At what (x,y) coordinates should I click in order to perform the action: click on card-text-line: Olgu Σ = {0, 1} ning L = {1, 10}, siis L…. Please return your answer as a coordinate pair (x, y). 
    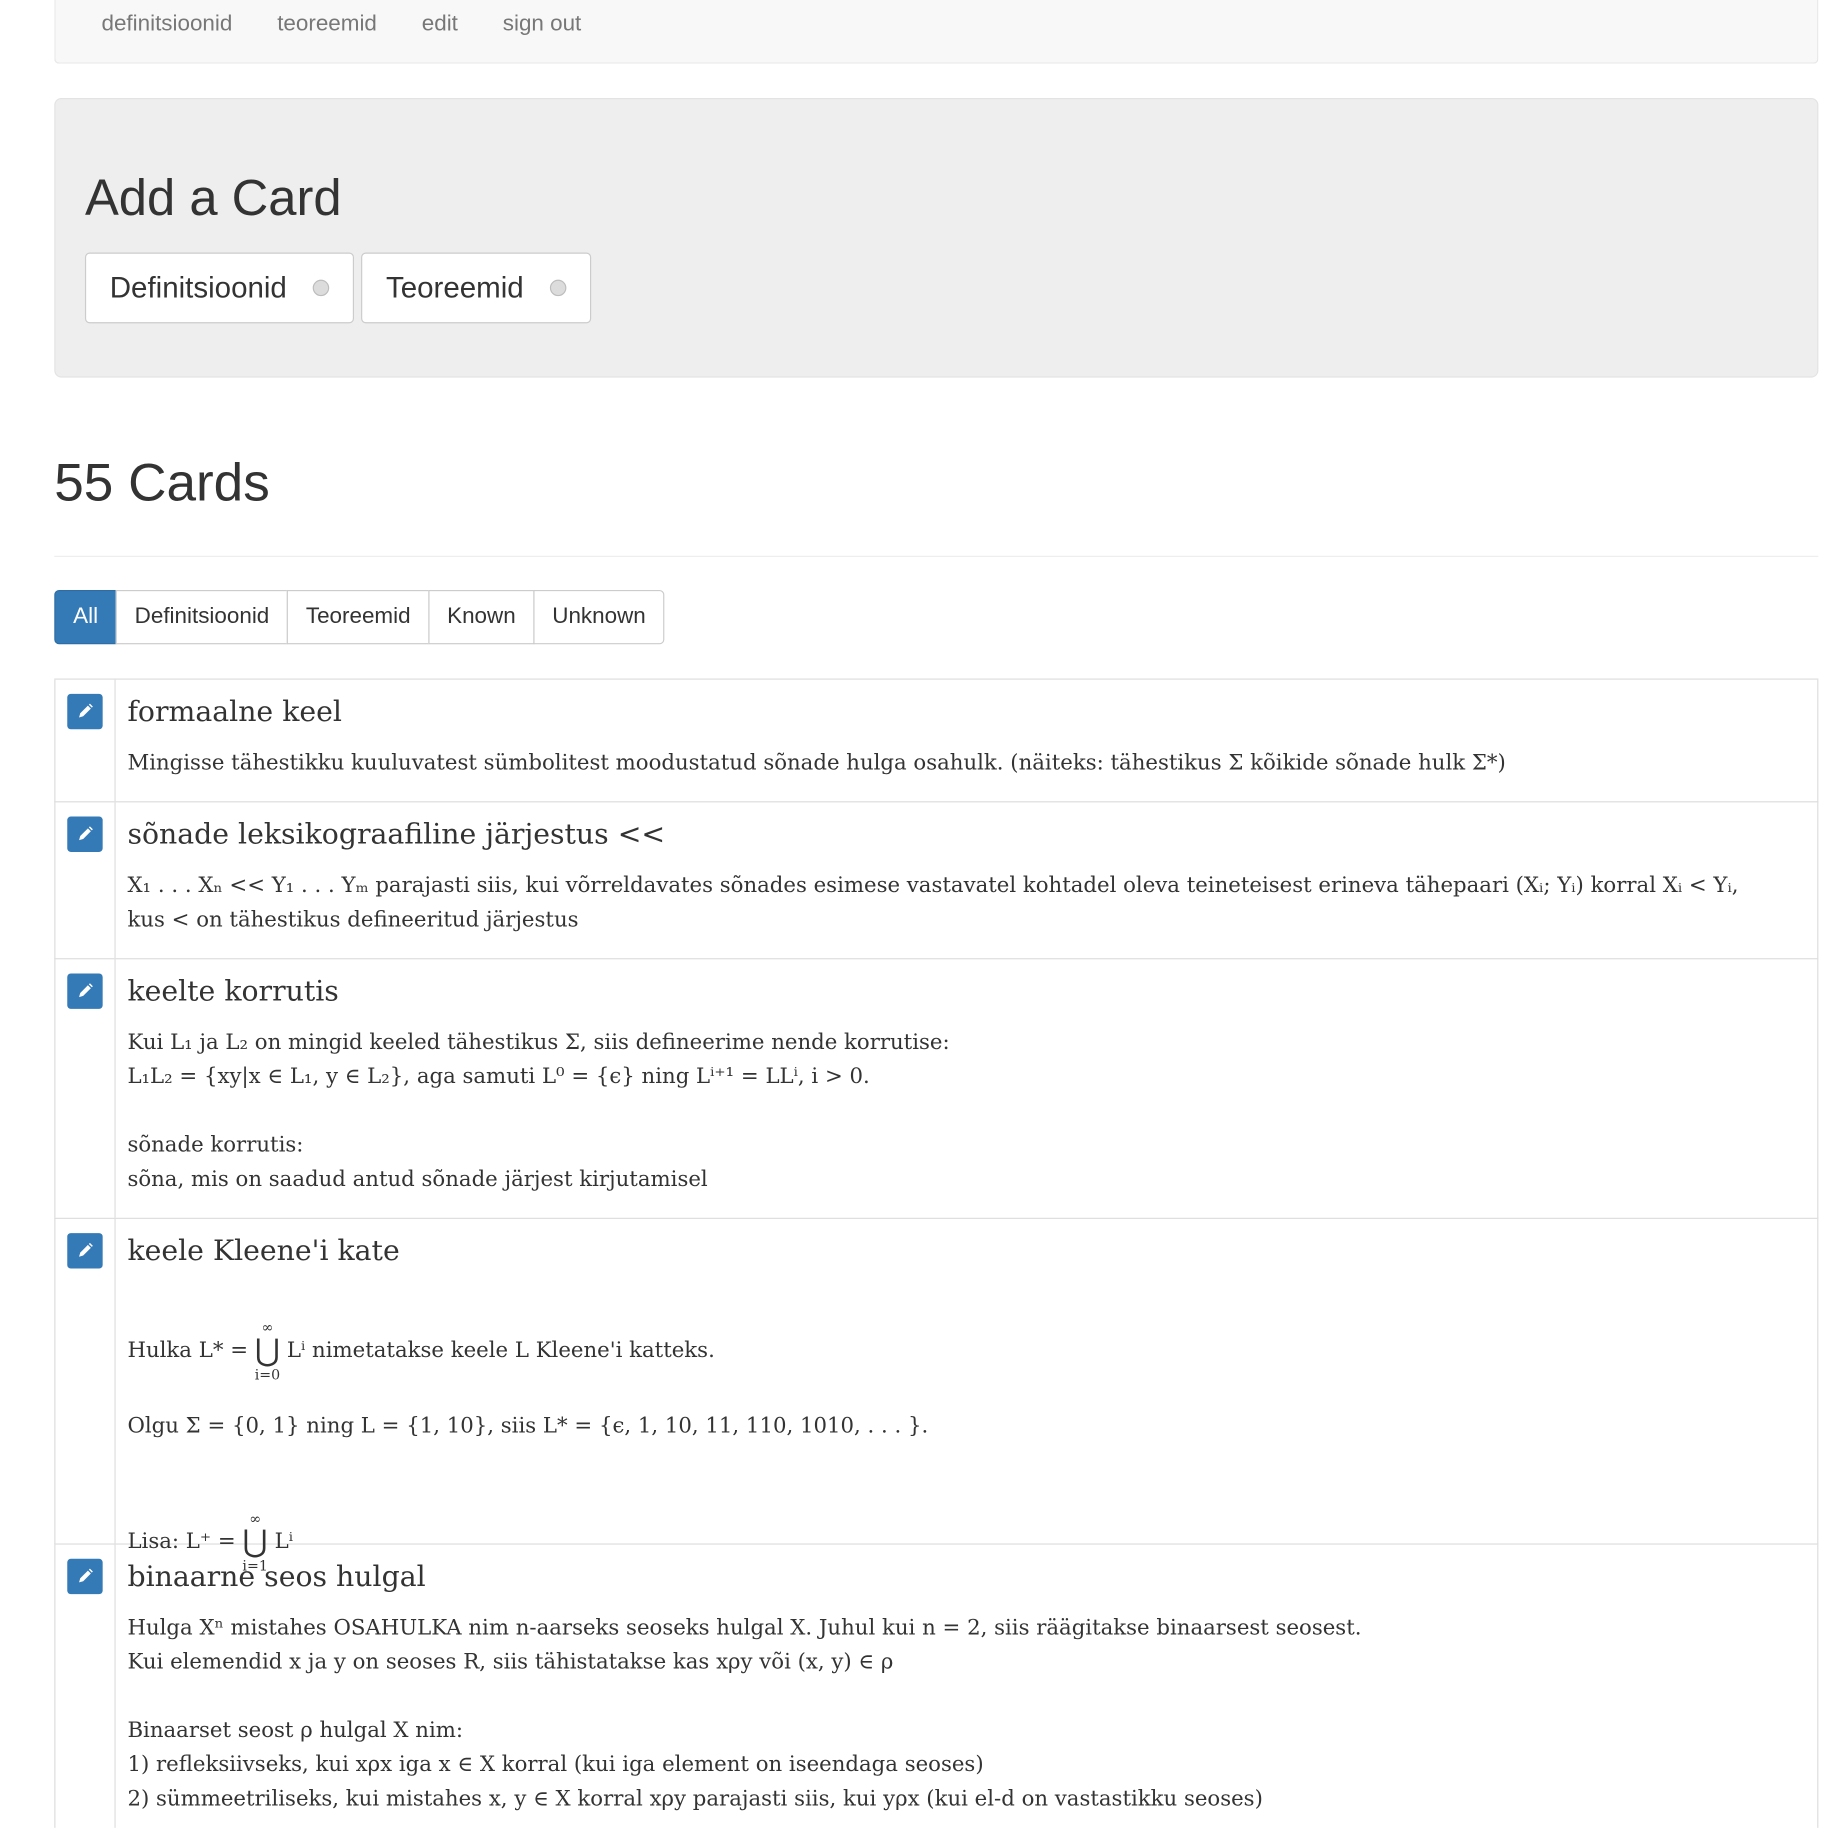
    Looking at the image, I should click on (528, 1426).